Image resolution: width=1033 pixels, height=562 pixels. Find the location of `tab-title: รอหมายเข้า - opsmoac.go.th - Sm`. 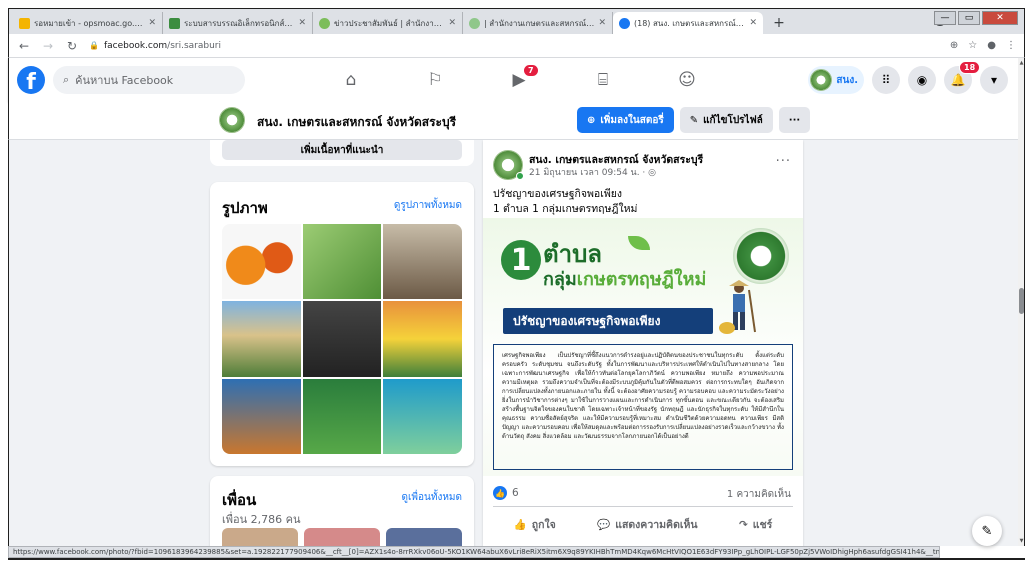

tab-title: รอหมายเข้า - opsmoac.go.th - Sm is located at coordinates (89, 23).